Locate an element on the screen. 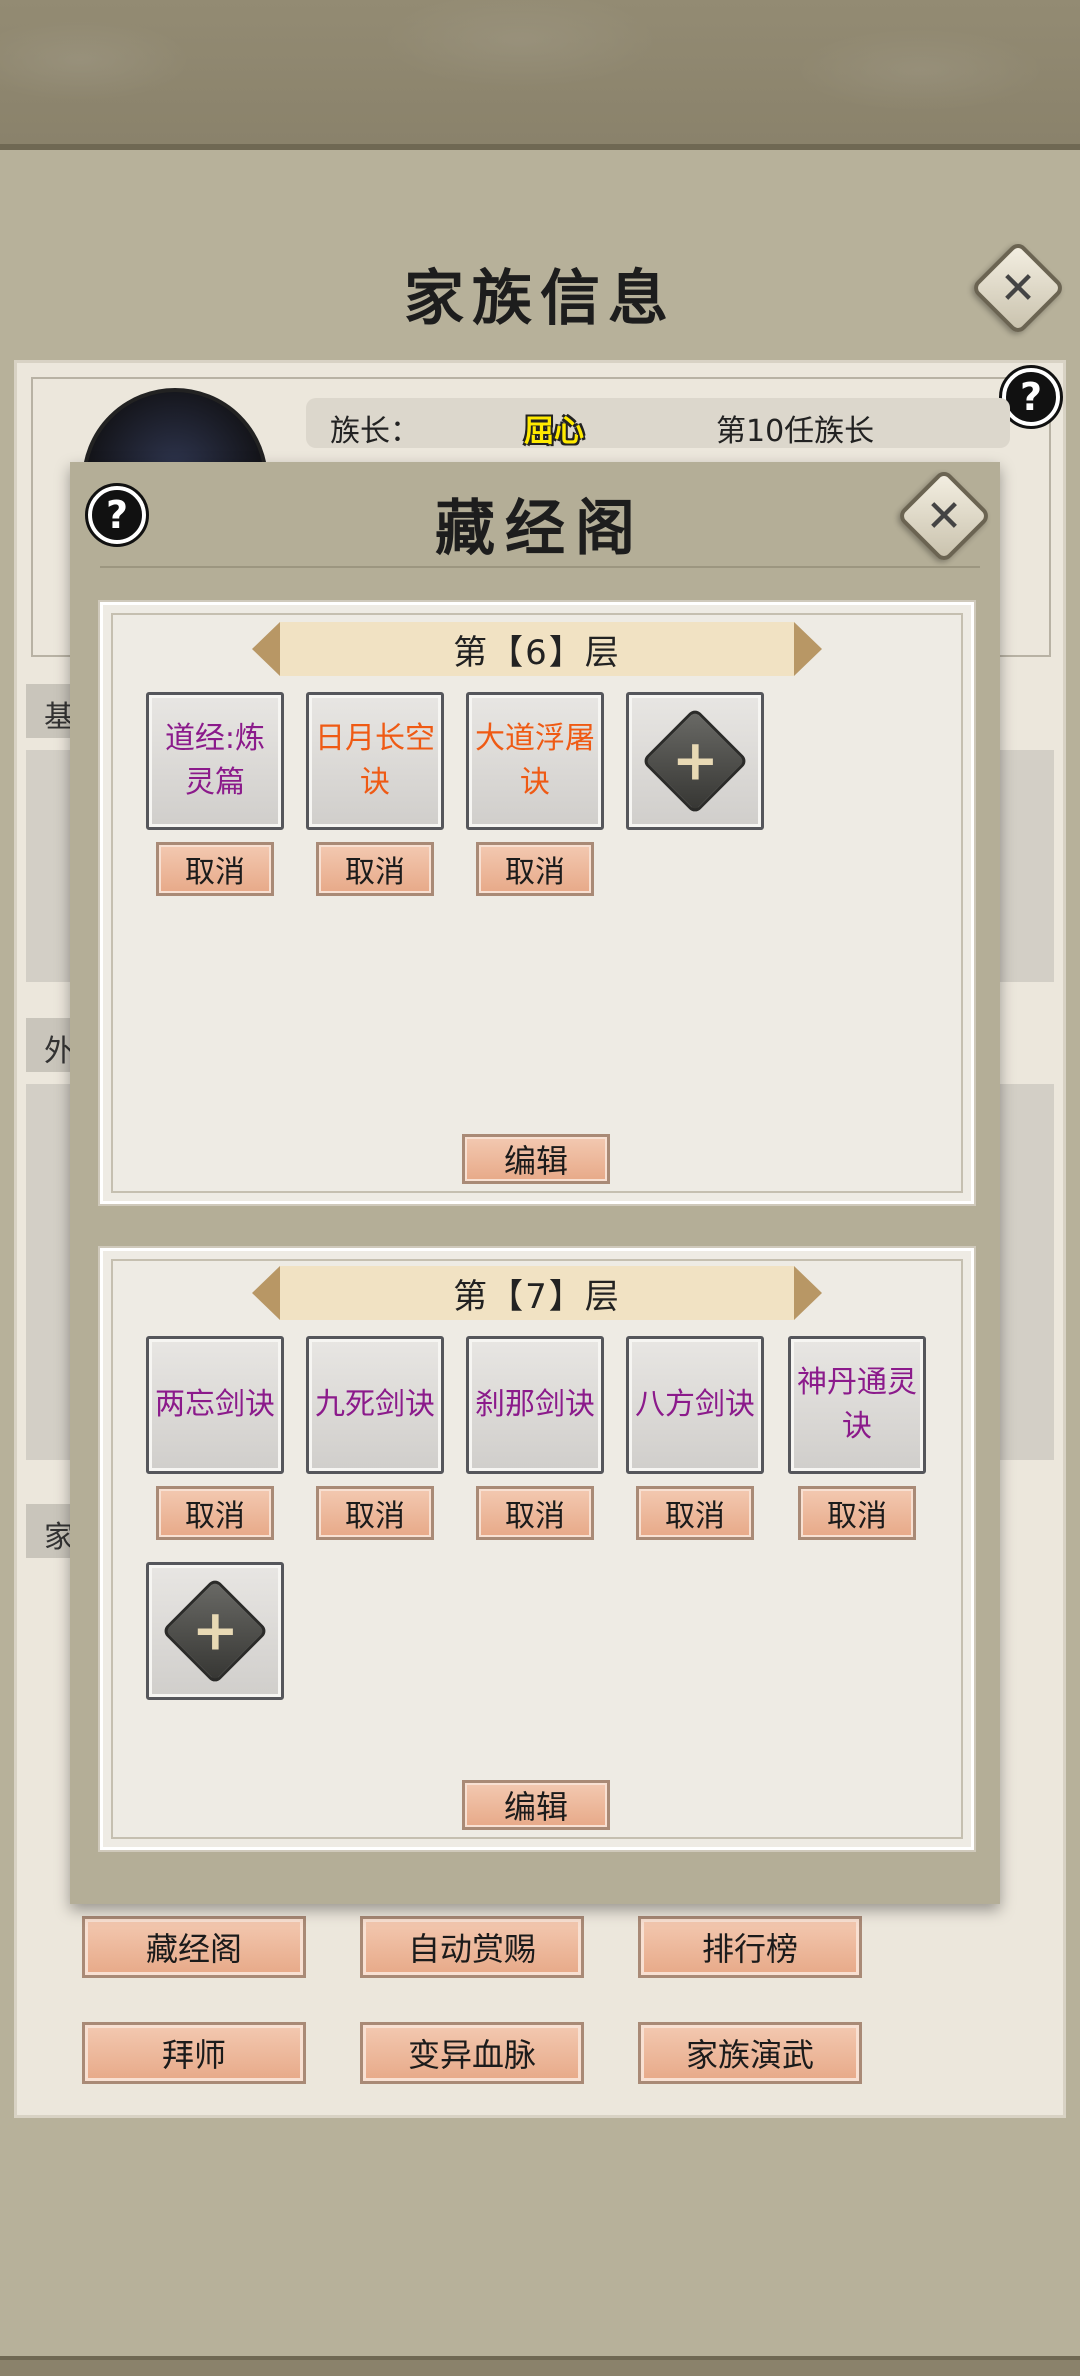  skill-slot: 日月长空诀 is located at coordinates (375, 761).